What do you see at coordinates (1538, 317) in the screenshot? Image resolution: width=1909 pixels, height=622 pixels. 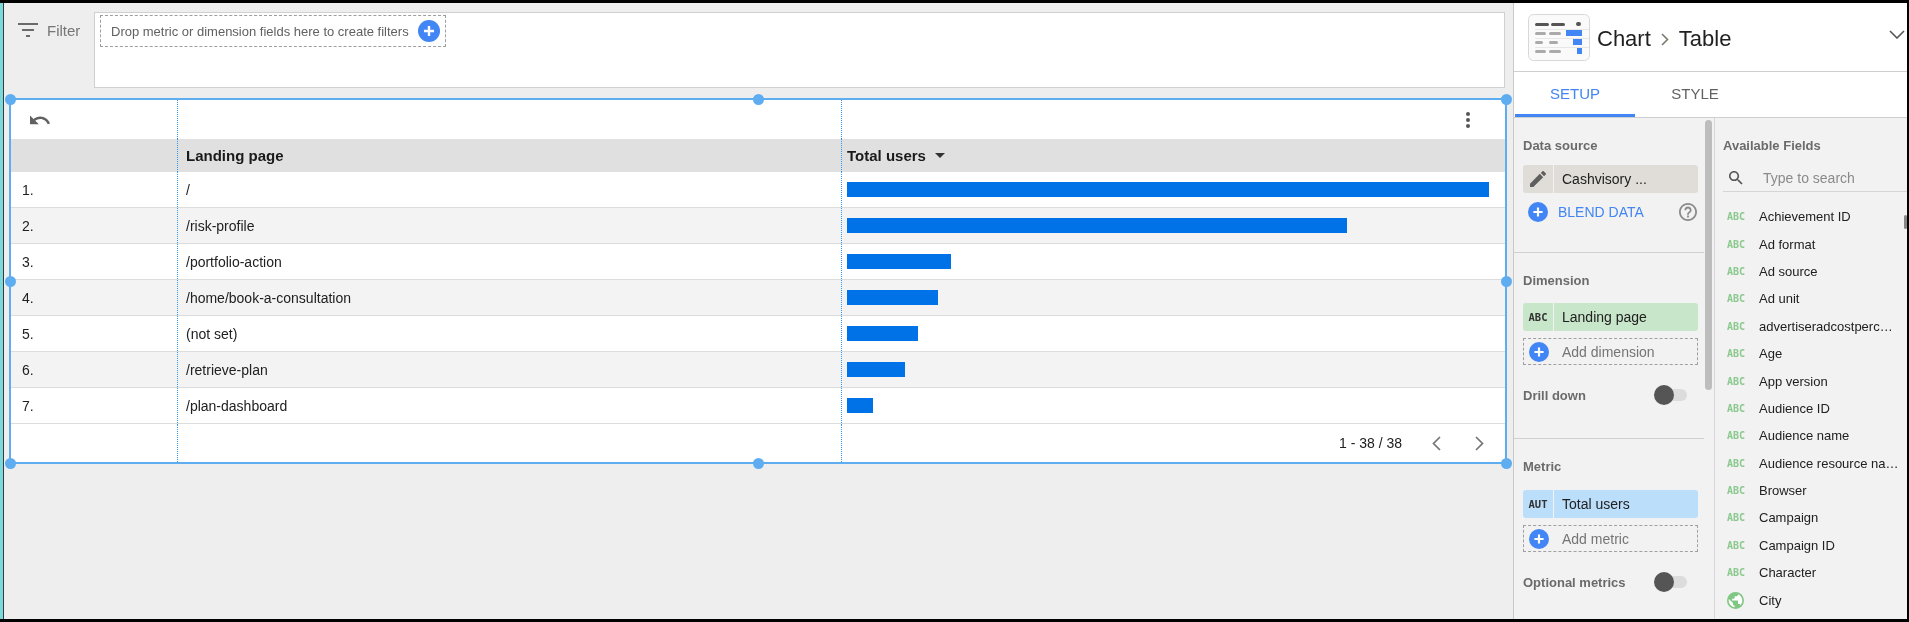 I see `field-type-badge: ABC` at bounding box center [1538, 317].